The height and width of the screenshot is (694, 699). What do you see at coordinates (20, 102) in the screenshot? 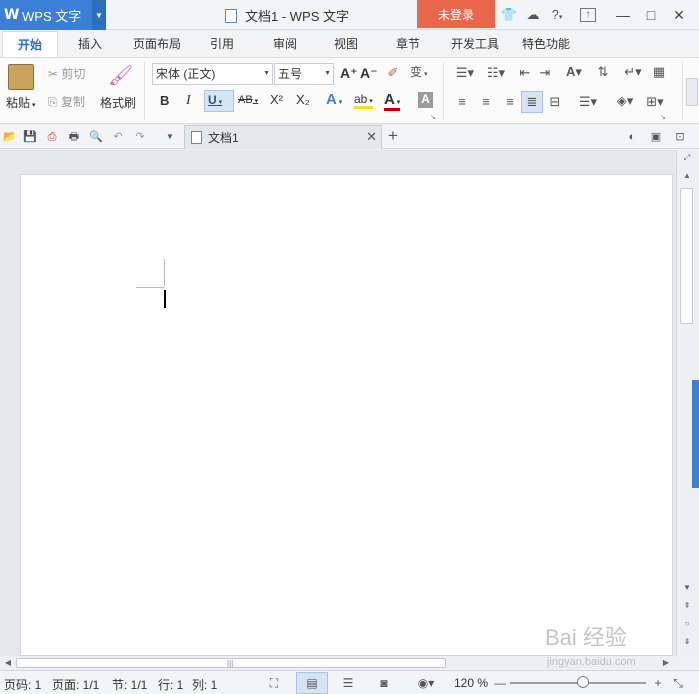
I see `paste-button: 粘贴 ▾` at bounding box center [20, 102].